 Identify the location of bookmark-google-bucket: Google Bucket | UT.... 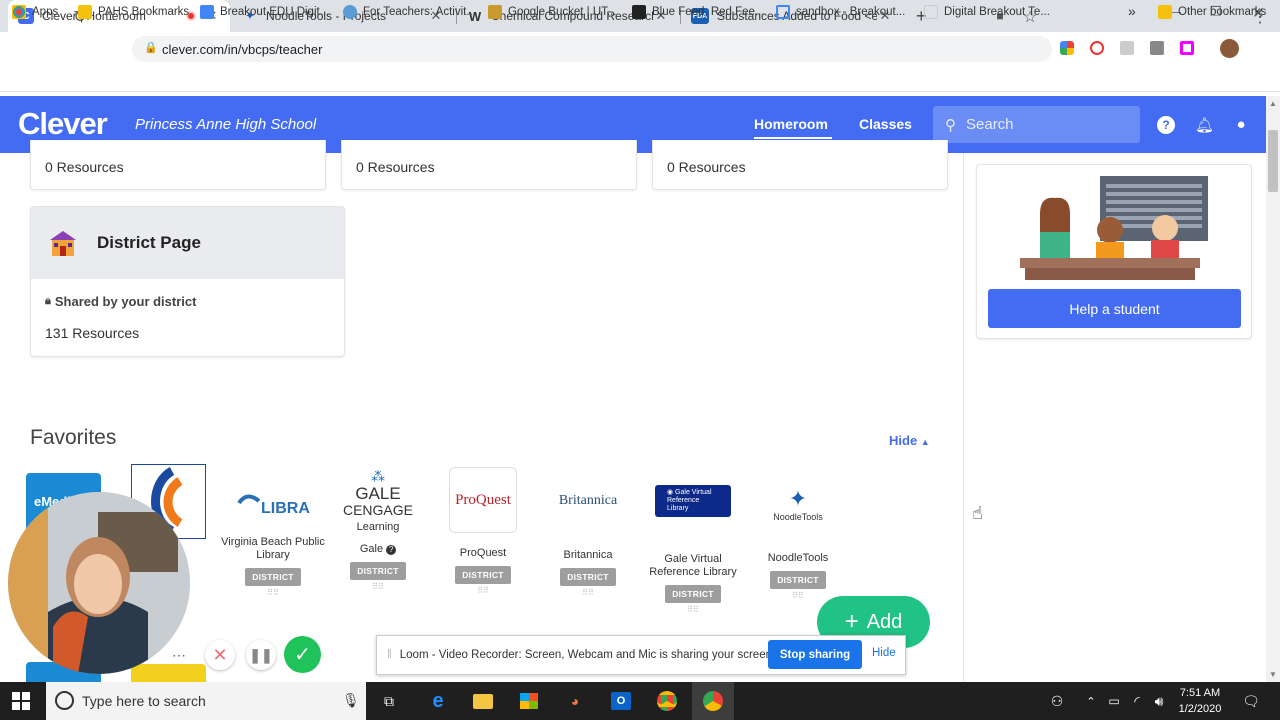
(552, 12).